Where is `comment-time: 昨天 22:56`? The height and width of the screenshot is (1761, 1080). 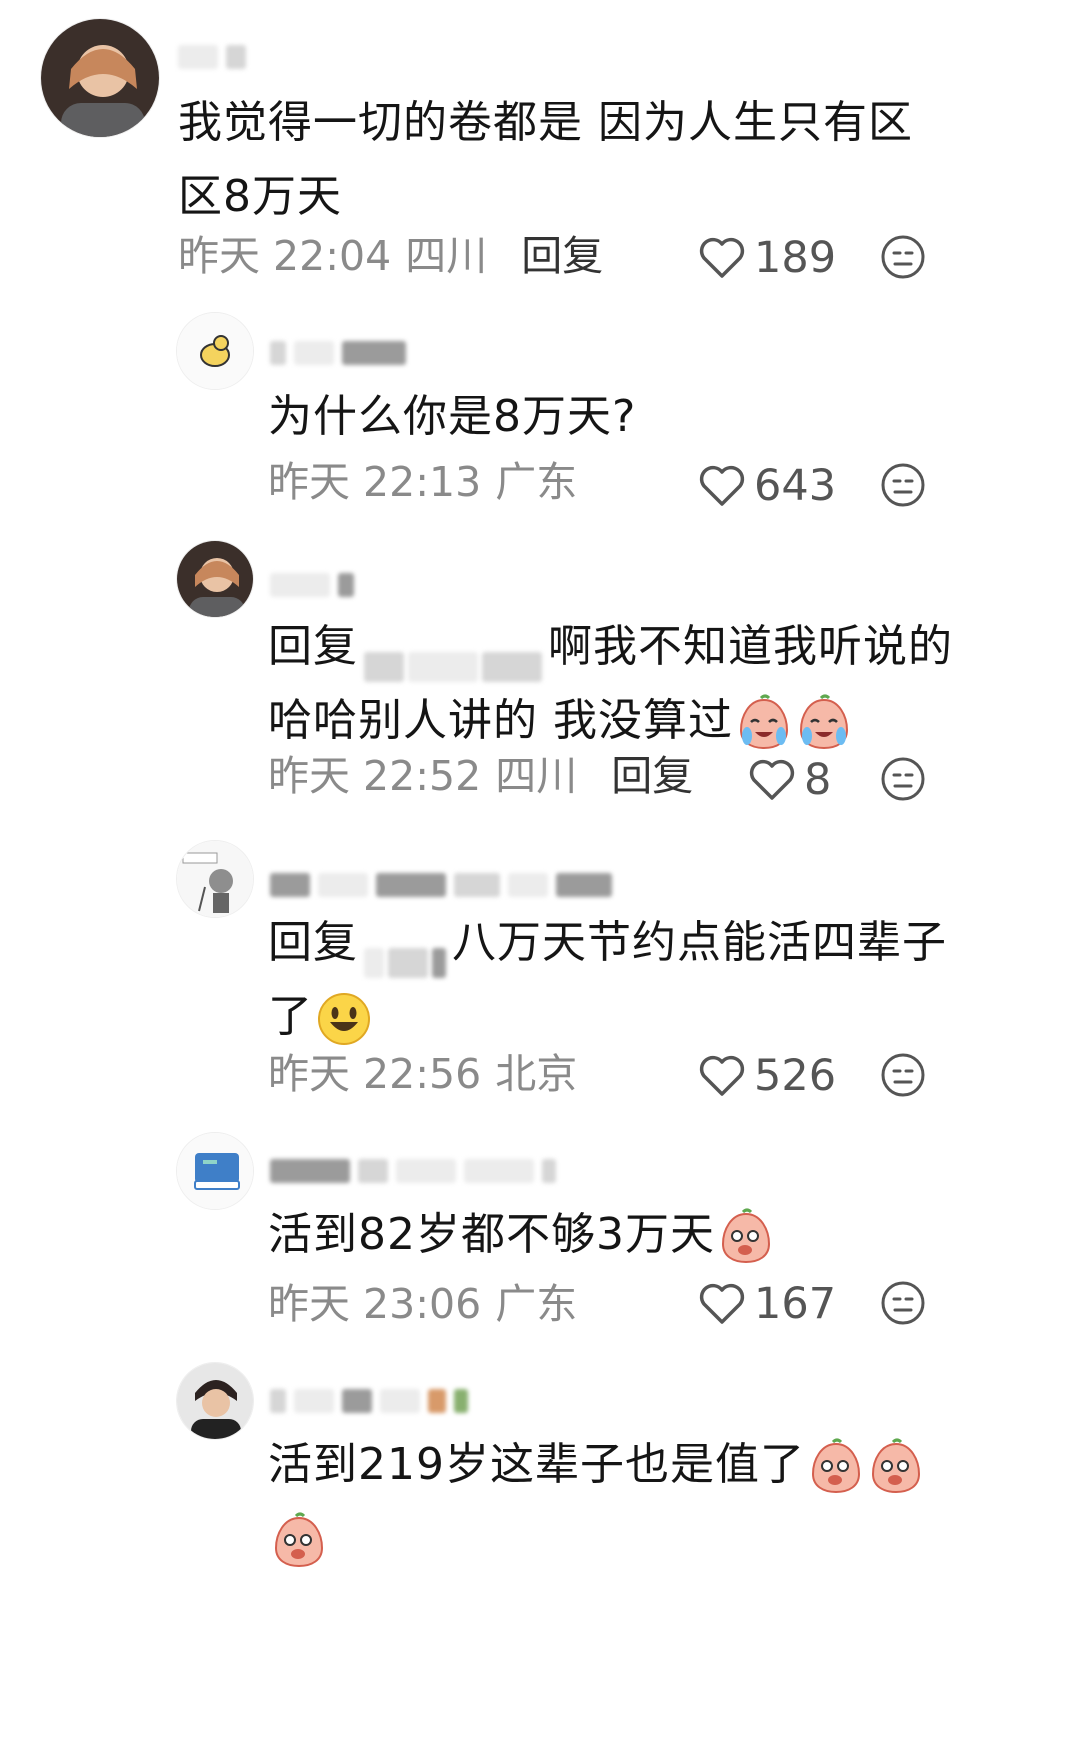 comment-time: 昨天 22:56 is located at coordinates (375, 1074).